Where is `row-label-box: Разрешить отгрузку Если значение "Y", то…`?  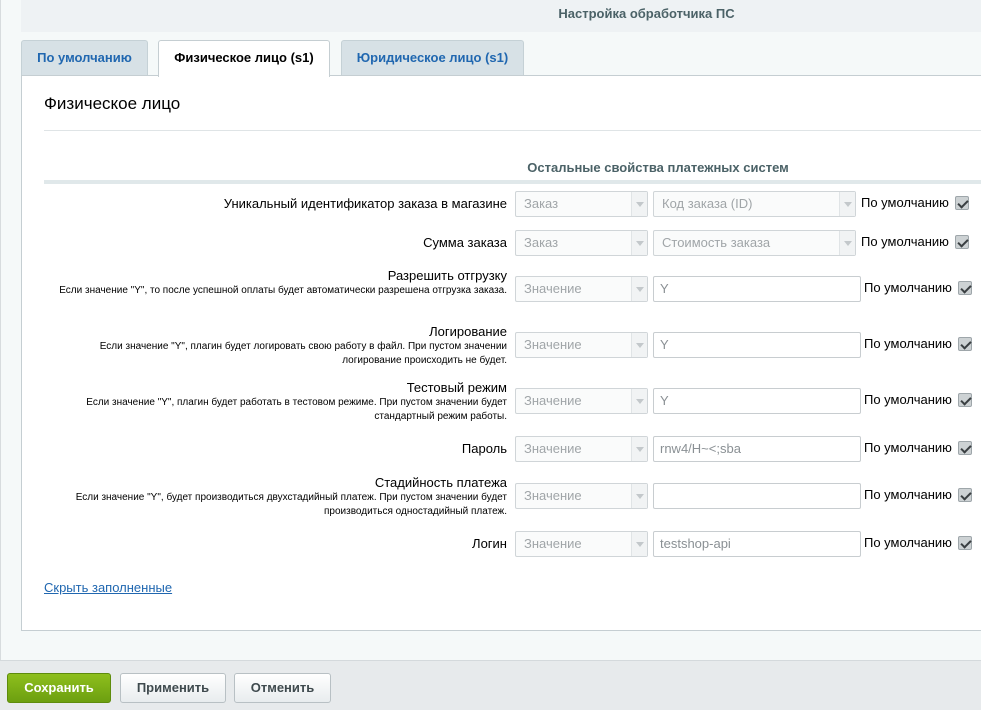
row-label-box: Разрешить отгрузку Если значение "Y", то… is located at coordinates (275, 283).